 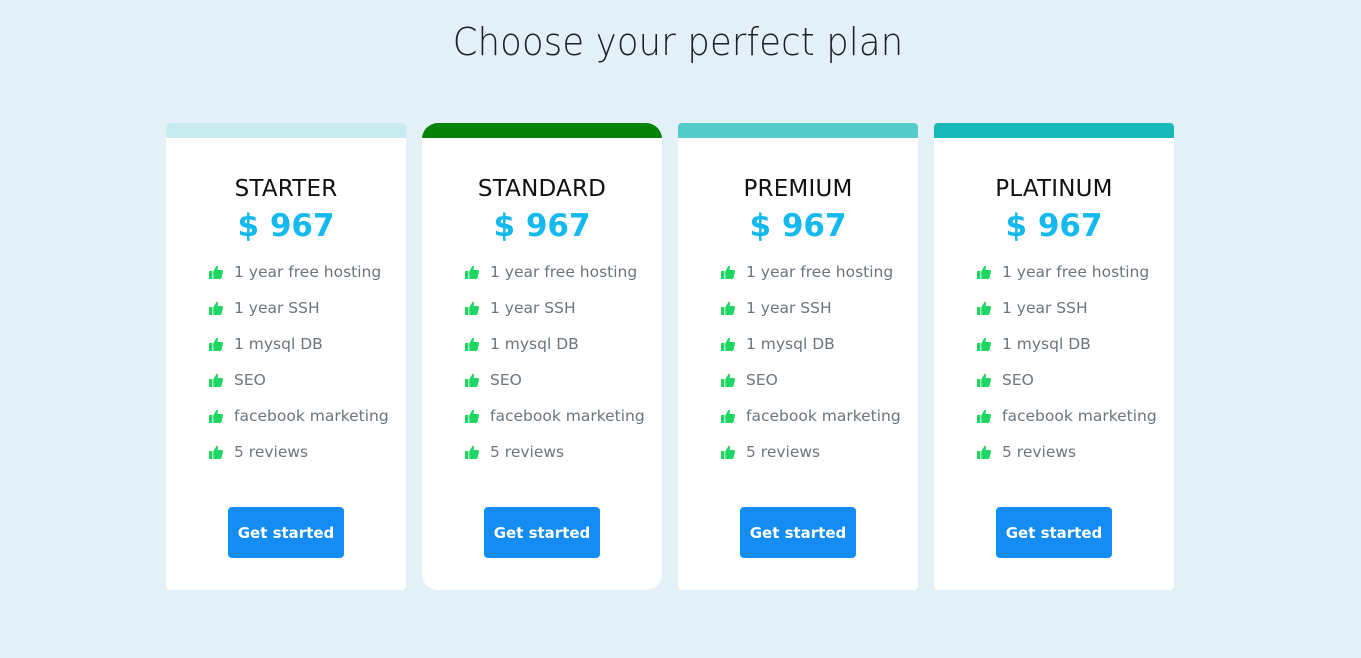 What do you see at coordinates (678, 42) in the screenshot?
I see `page-title: Choose your perfect plan` at bounding box center [678, 42].